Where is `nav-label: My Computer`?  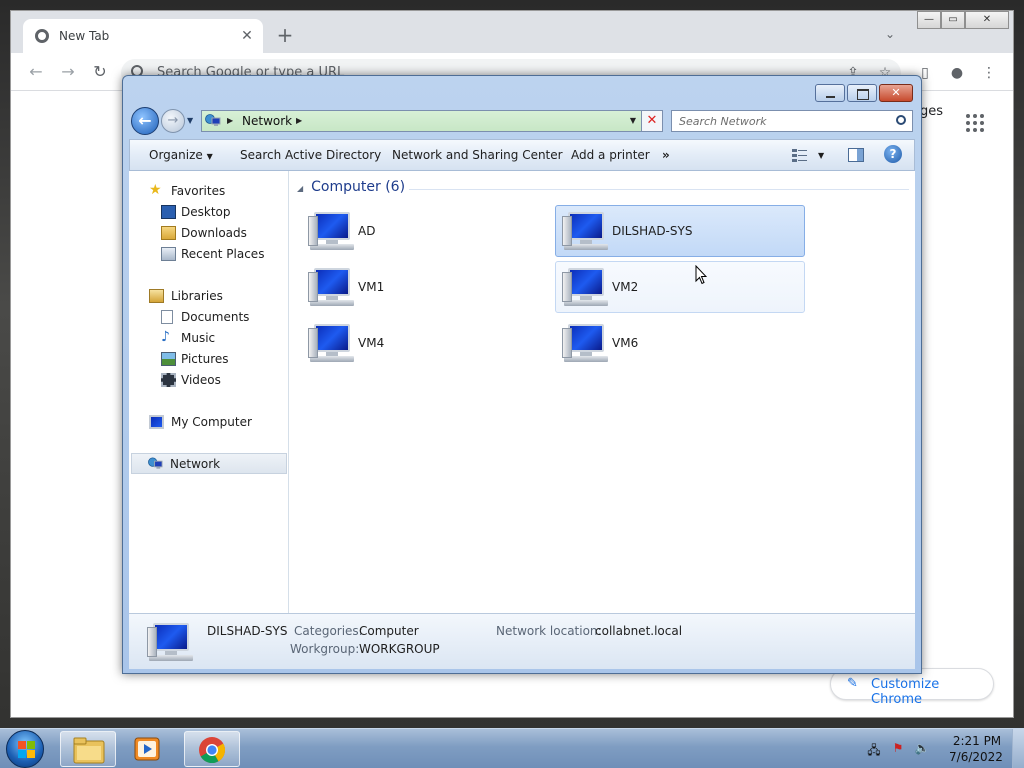 nav-label: My Computer is located at coordinates (211, 422).